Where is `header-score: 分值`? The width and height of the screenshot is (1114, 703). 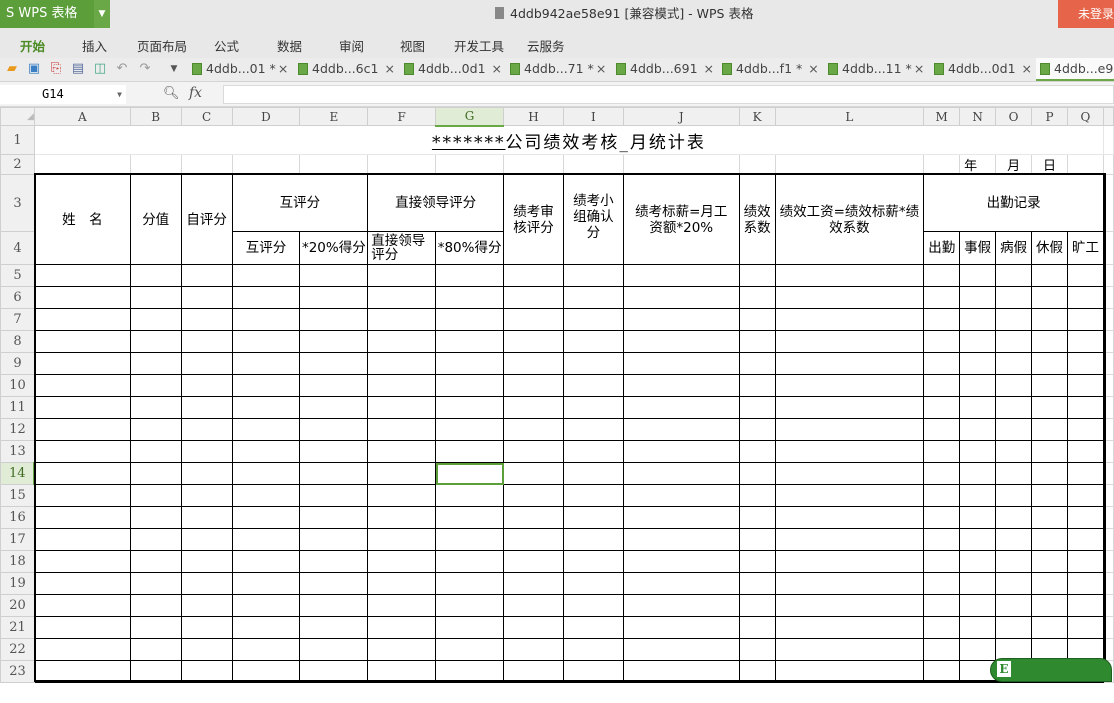
header-score: 分值 is located at coordinates (155, 219).